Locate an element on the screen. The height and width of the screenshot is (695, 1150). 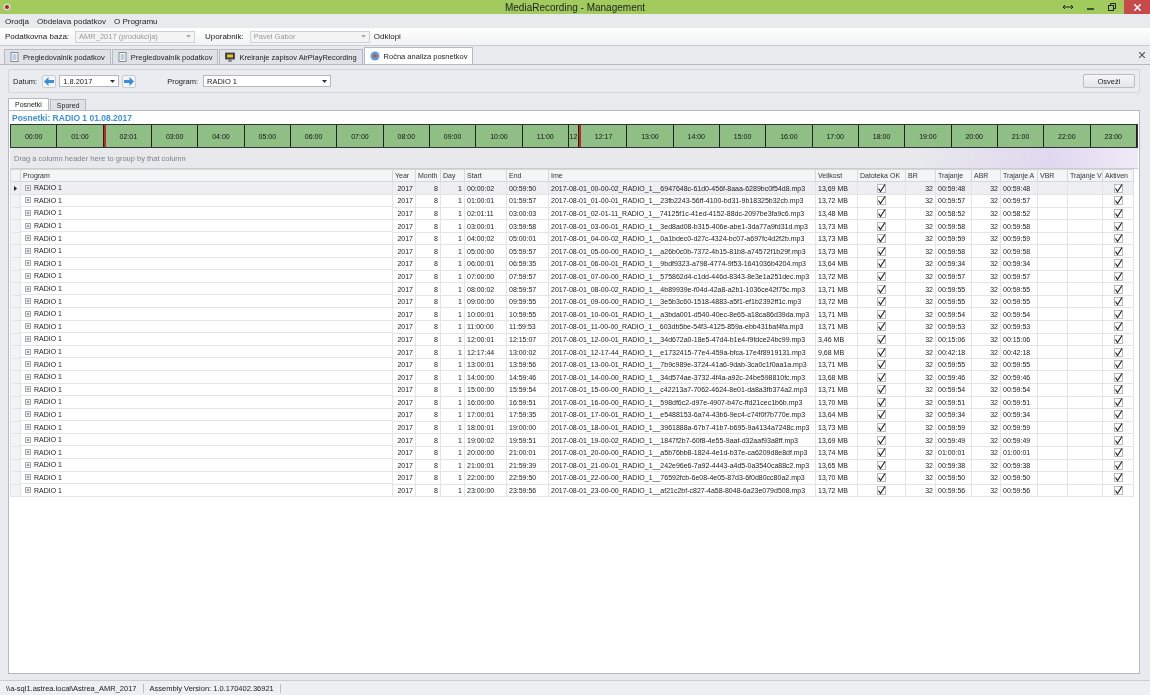
database-label: Podatkovna baza: is located at coordinates (37, 36).